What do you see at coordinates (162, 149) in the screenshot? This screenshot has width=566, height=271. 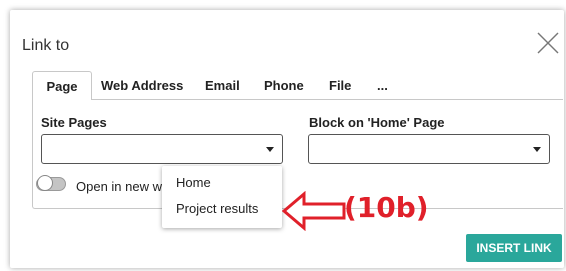 I see `site-pages-select` at bounding box center [162, 149].